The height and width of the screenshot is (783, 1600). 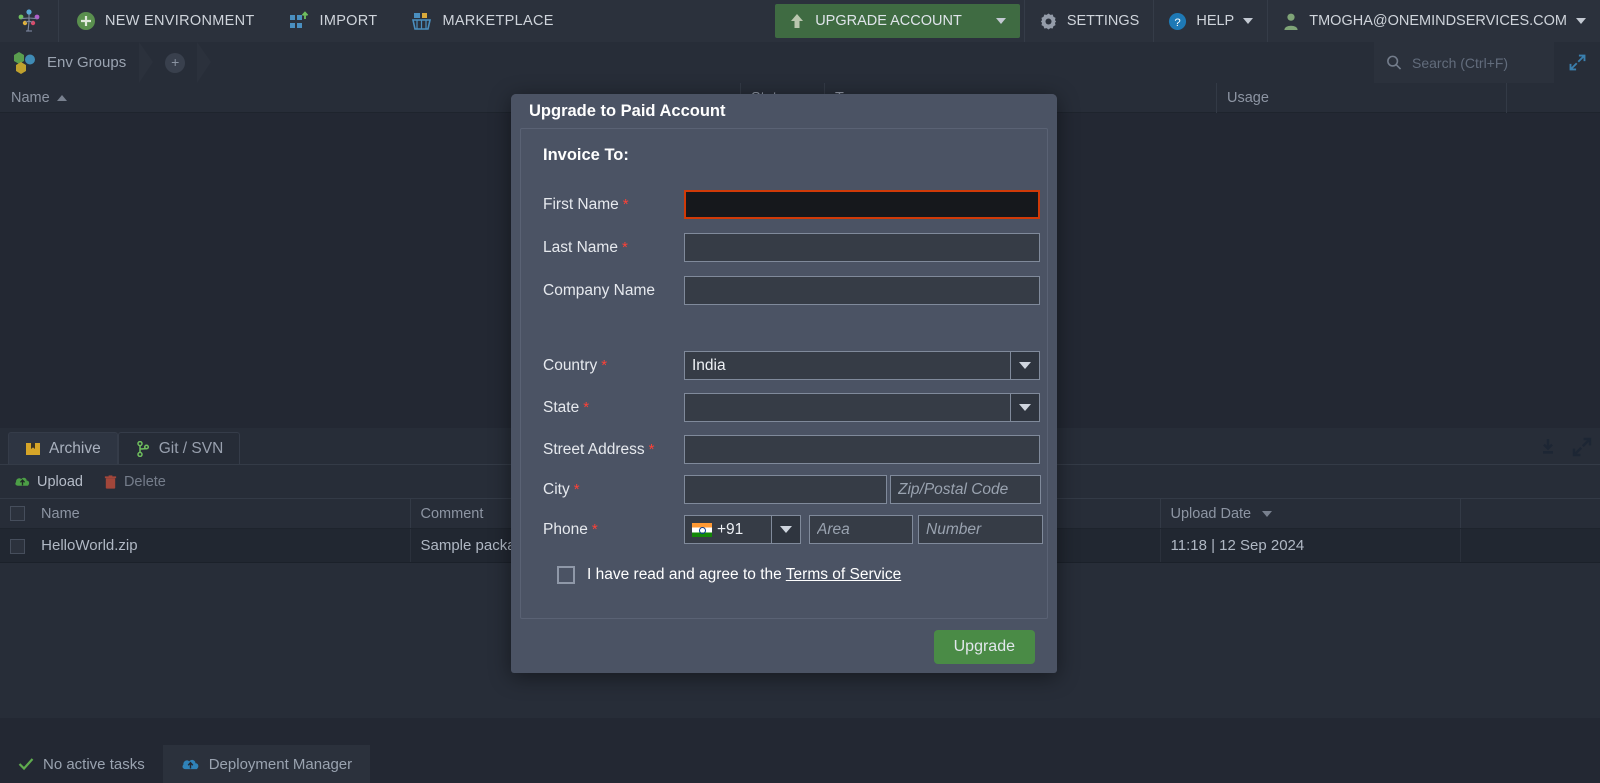 I want to click on tab-git-svn: Git / SVN, so click(x=179, y=448).